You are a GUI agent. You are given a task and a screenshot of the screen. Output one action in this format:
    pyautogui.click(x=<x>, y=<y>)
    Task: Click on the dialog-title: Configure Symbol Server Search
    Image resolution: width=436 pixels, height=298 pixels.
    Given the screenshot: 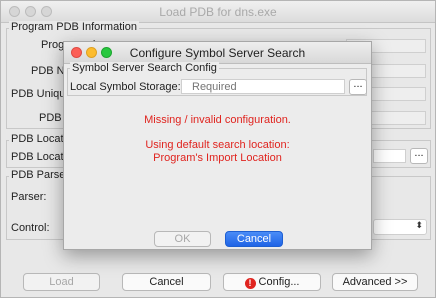 What is the action you would take?
    pyautogui.click(x=217, y=53)
    